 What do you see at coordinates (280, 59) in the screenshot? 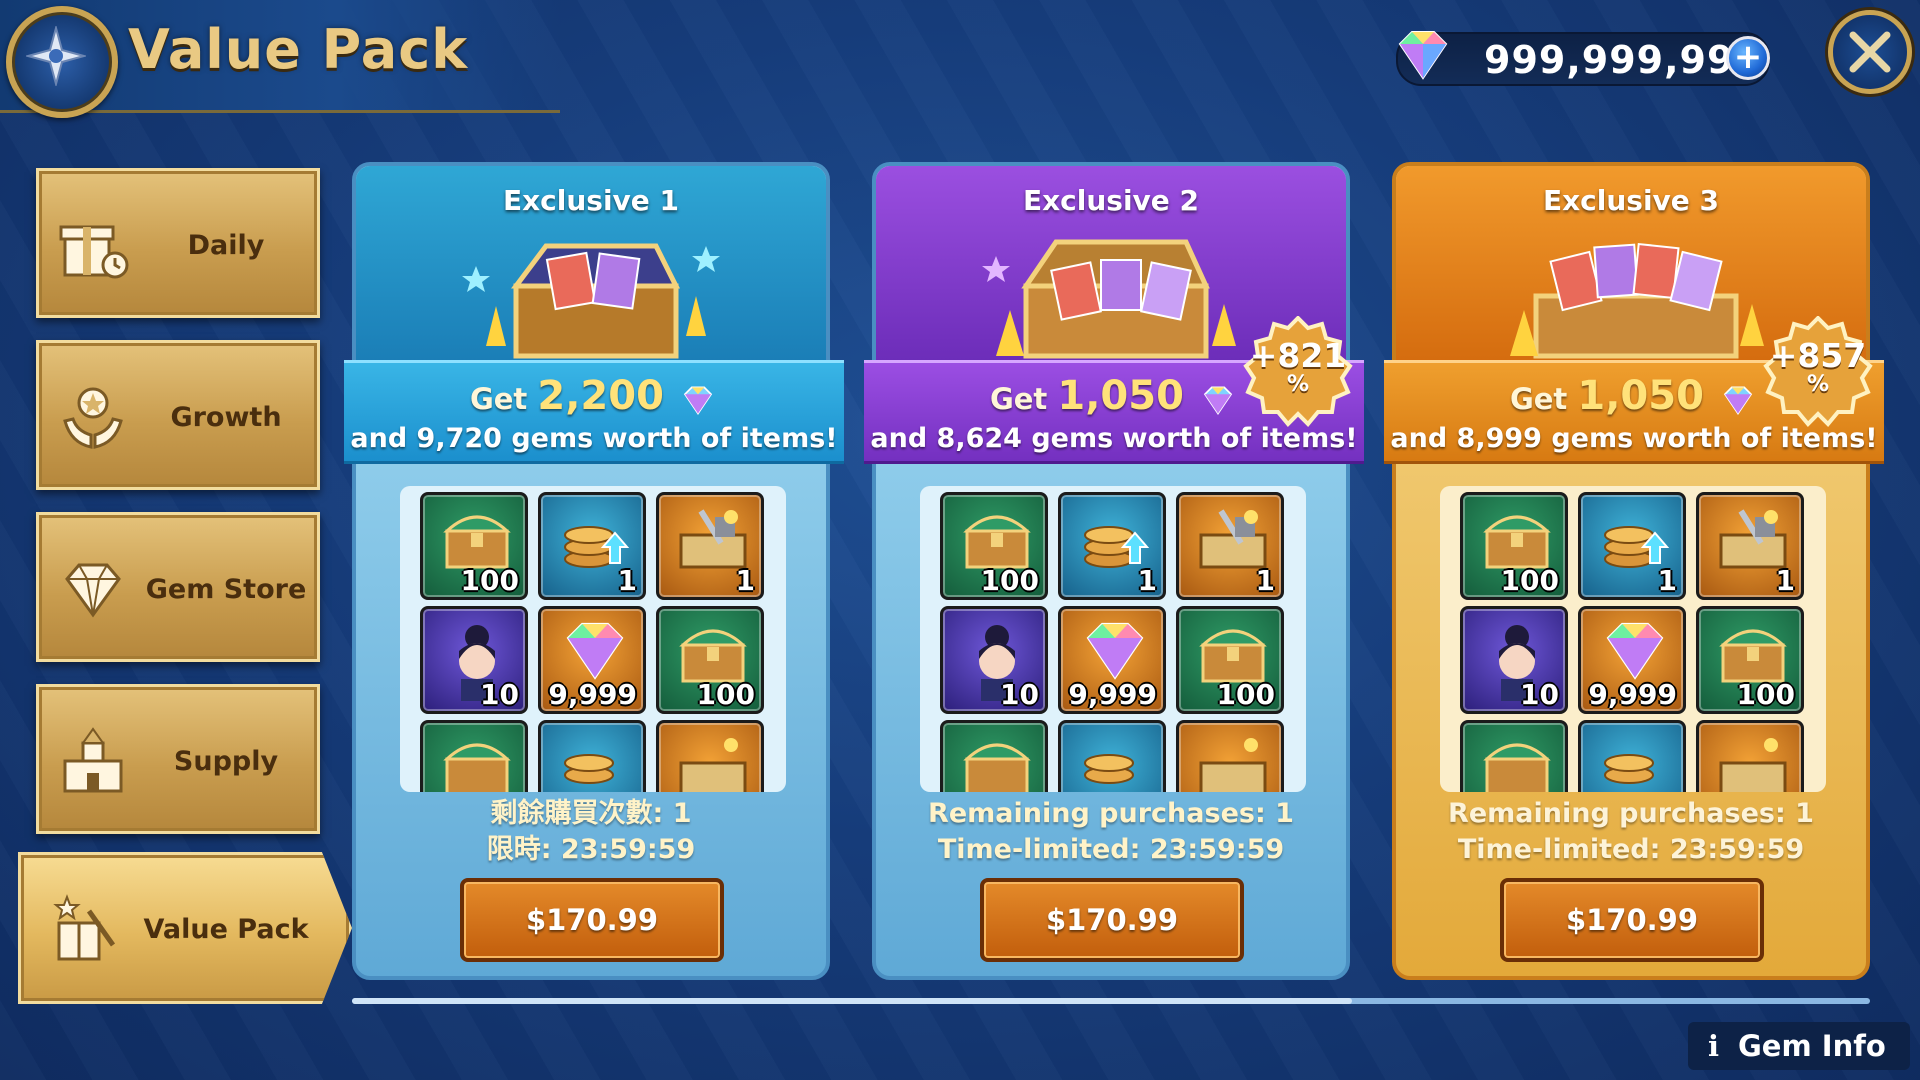
I see `title-bar: Value Pack` at bounding box center [280, 59].